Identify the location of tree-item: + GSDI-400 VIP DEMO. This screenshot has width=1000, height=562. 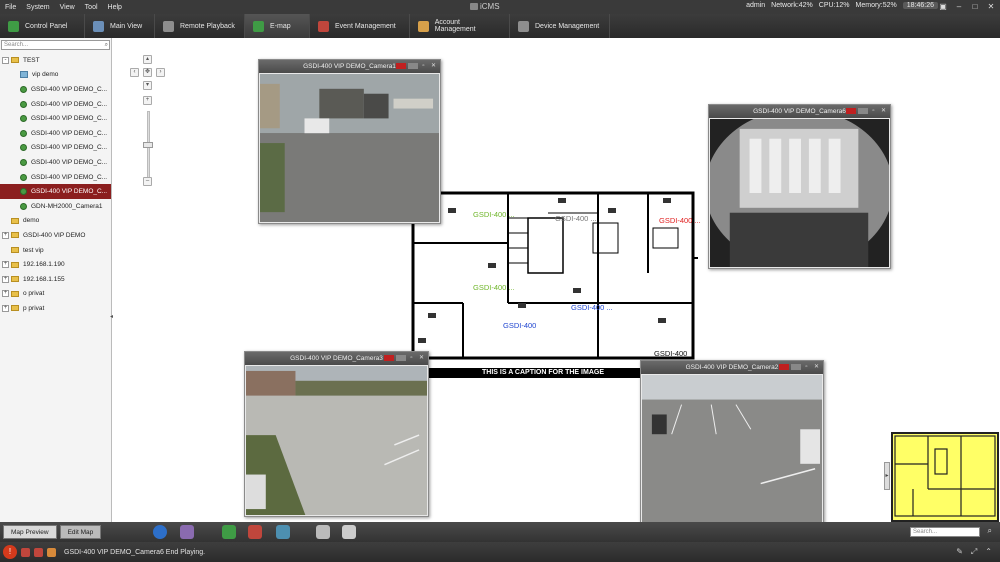
(55, 235).